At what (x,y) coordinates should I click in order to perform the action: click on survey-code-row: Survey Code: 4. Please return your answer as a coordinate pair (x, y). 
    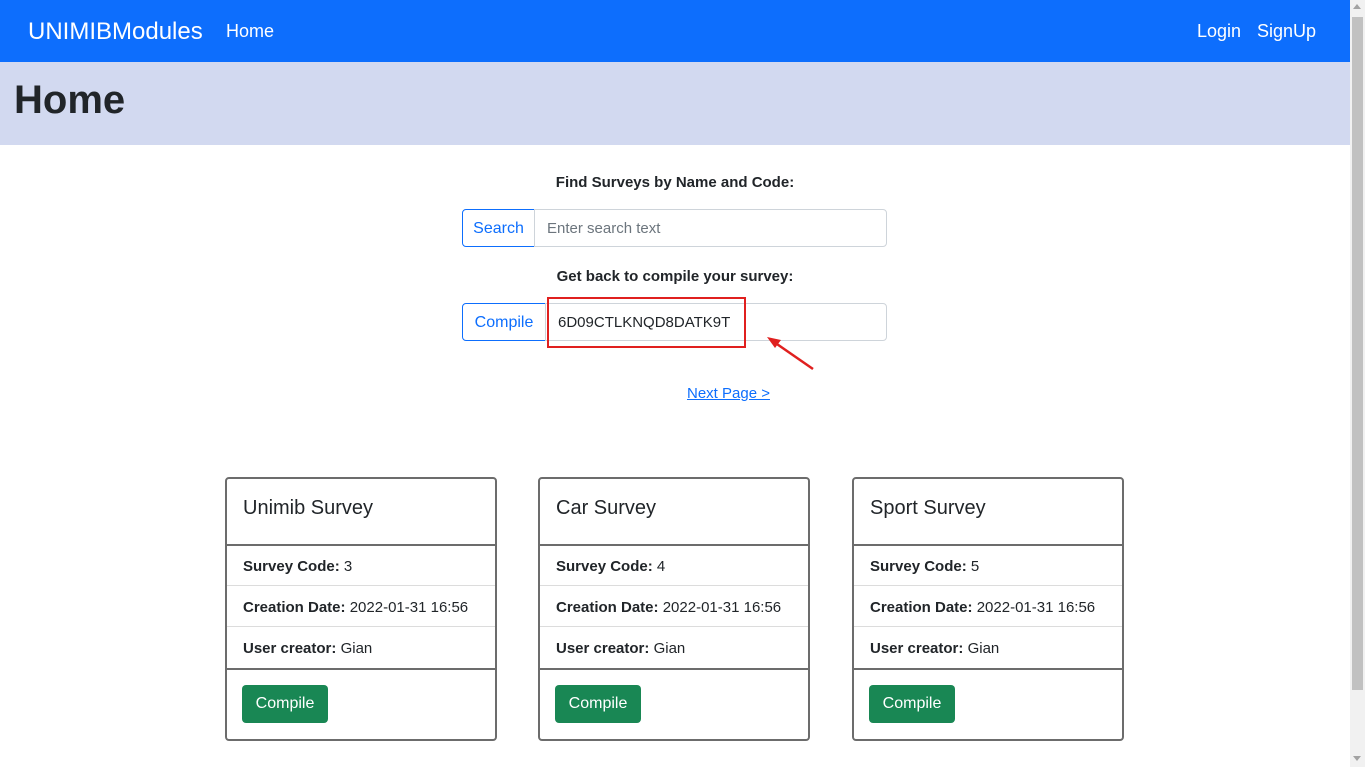
    Looking at the image, I should click on (610, 566).